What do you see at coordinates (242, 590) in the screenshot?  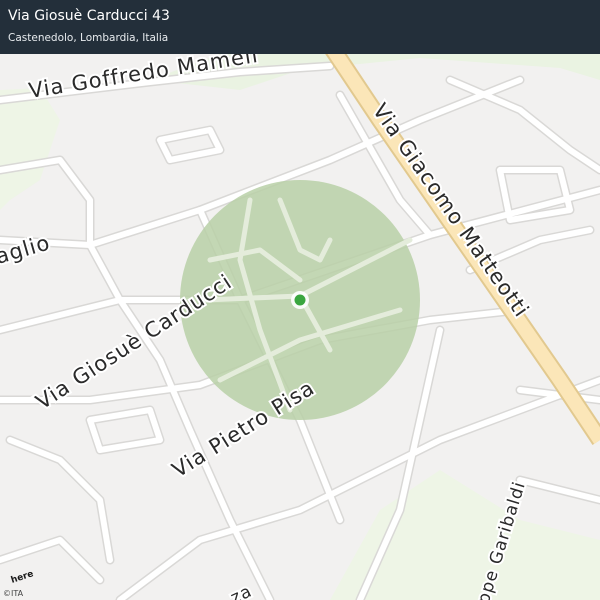 I see `road-label-piazza: za` at bounding box center [242, 590].